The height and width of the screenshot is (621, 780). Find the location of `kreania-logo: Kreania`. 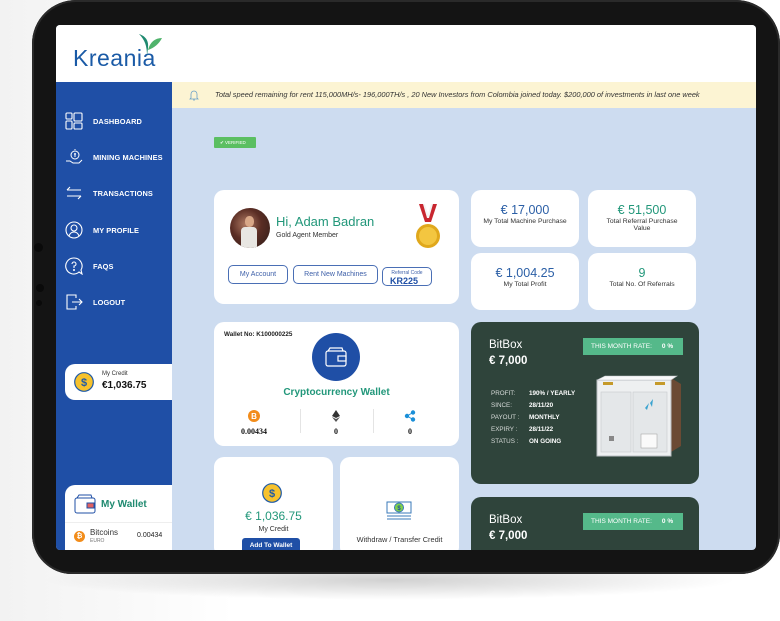

kreania-logo: Kreania is located at coordinates (128, 50).